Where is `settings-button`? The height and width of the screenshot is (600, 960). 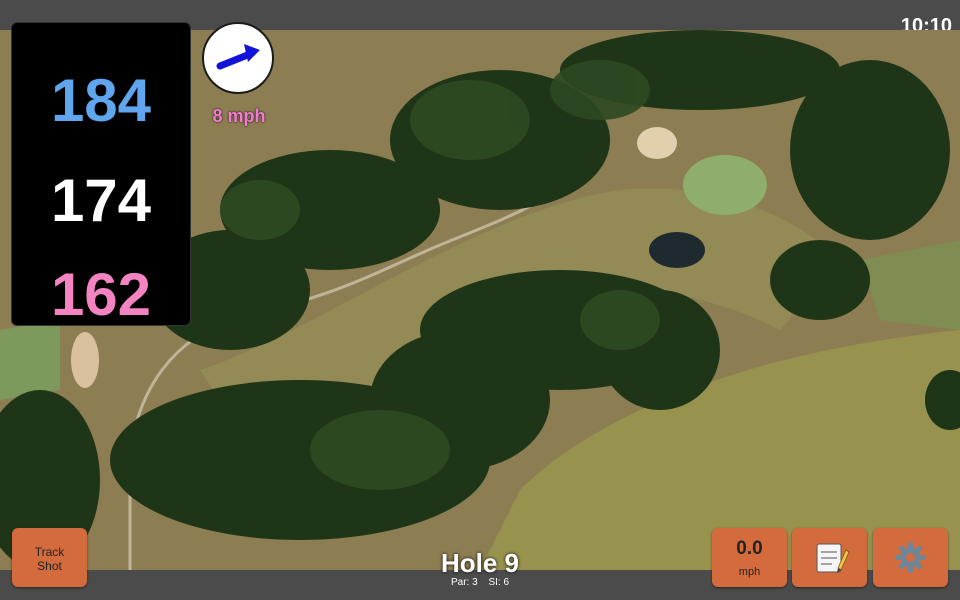
settings-button is located at coordinates (910, 557).